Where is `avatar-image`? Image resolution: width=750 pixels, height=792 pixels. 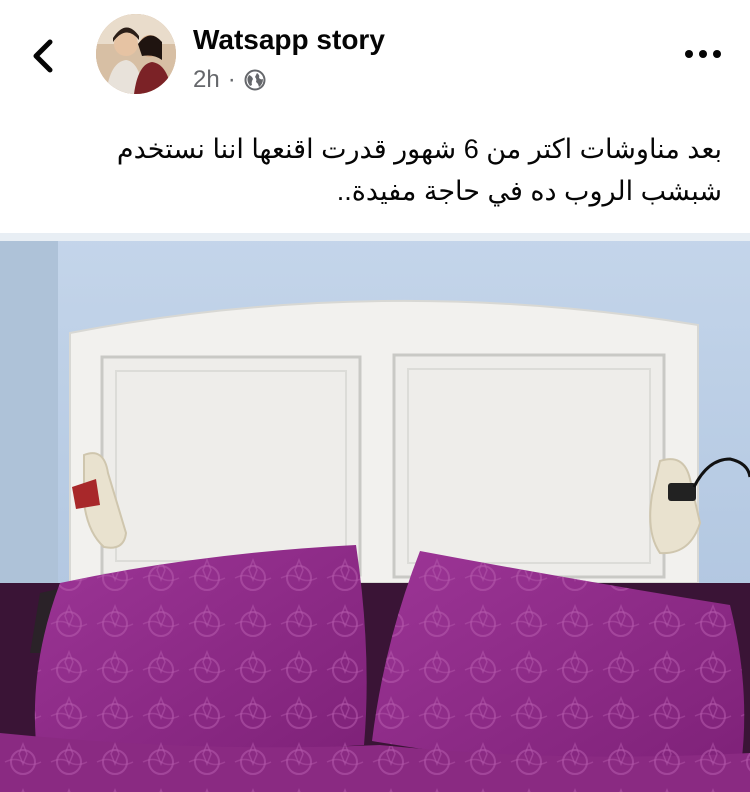 avatar-image is located at coordinates (136, 54).